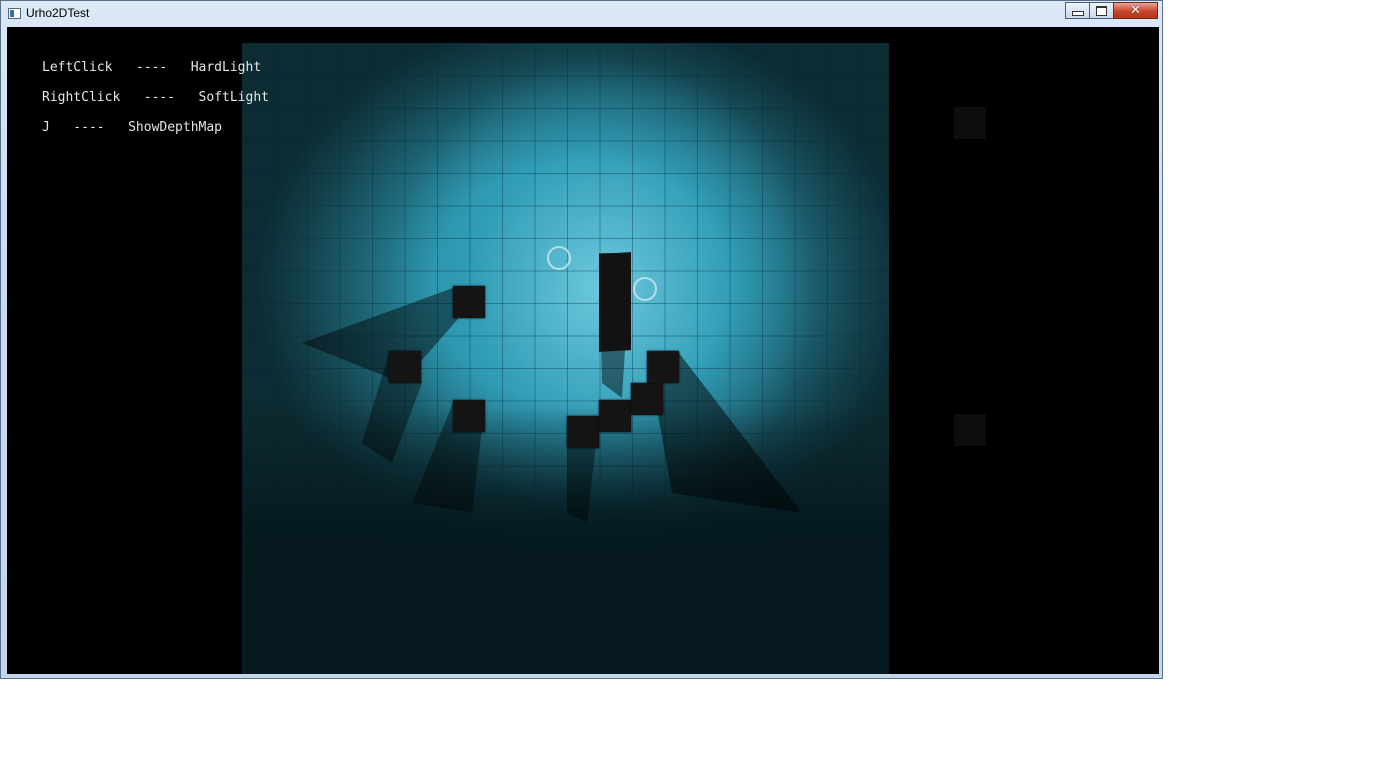 This screenshot has height=776, width=1380. I want to click on wall-pillar, so click(615, 302).